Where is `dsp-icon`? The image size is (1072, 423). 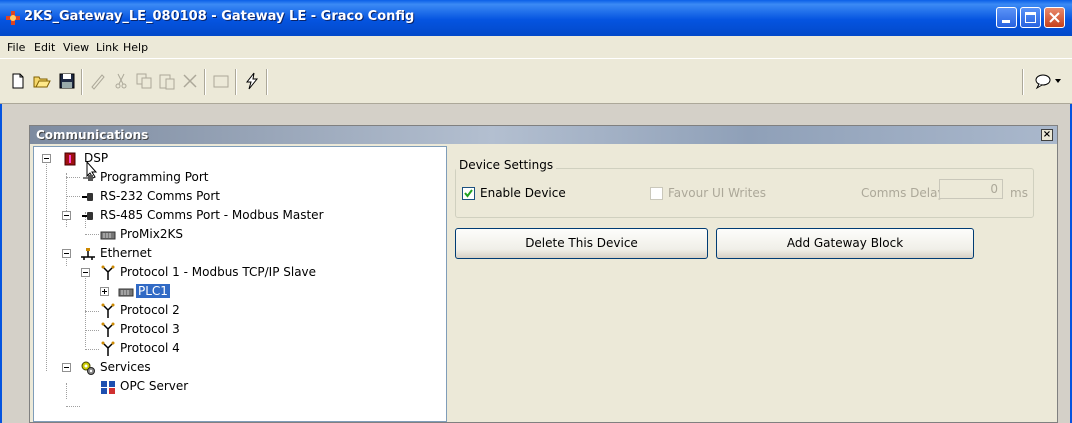
dsp-icon is located at coordinates (70, 159).